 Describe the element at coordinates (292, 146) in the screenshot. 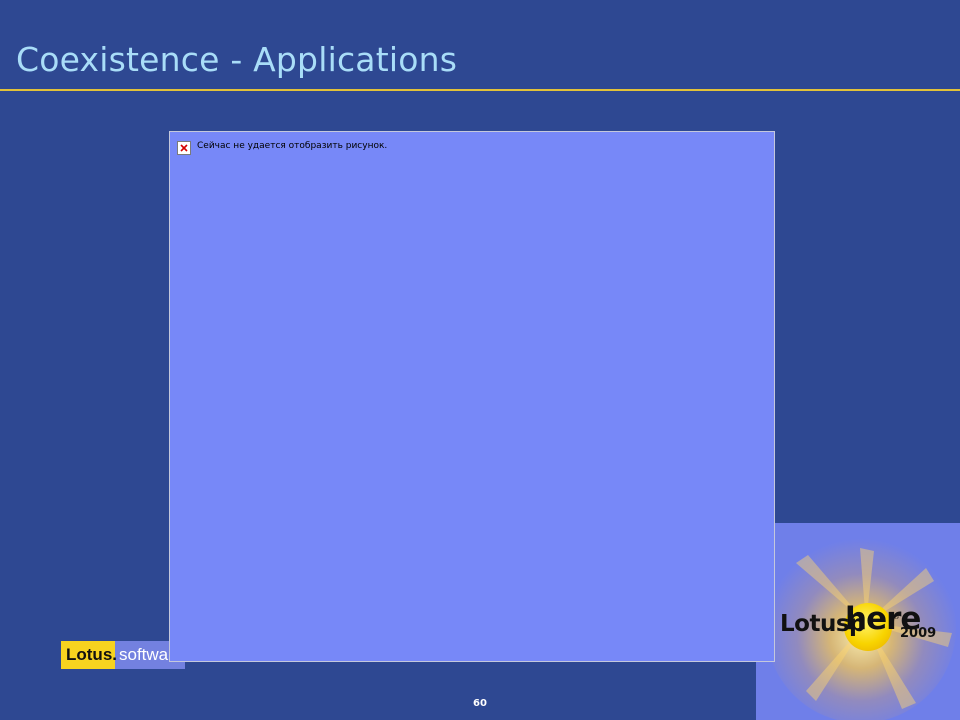

I see `image-error-message: Сейчас не удается отобразить рисунок.` at that location.